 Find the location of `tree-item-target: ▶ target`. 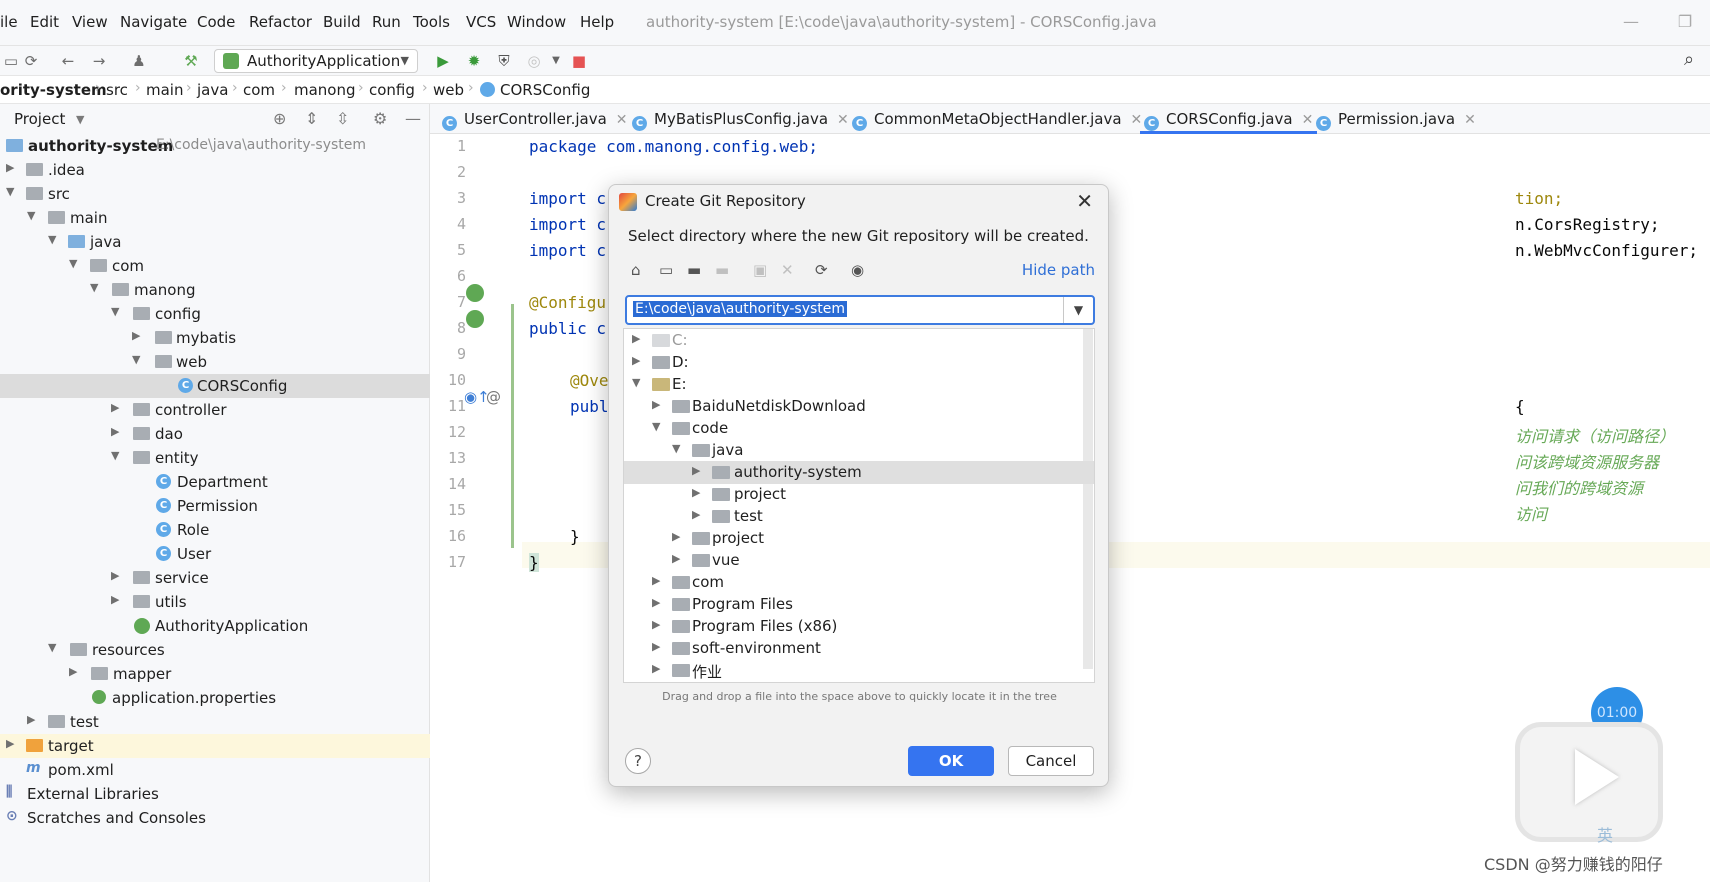

tree-item-target: ▶ target is located at coordinates (215, 746).